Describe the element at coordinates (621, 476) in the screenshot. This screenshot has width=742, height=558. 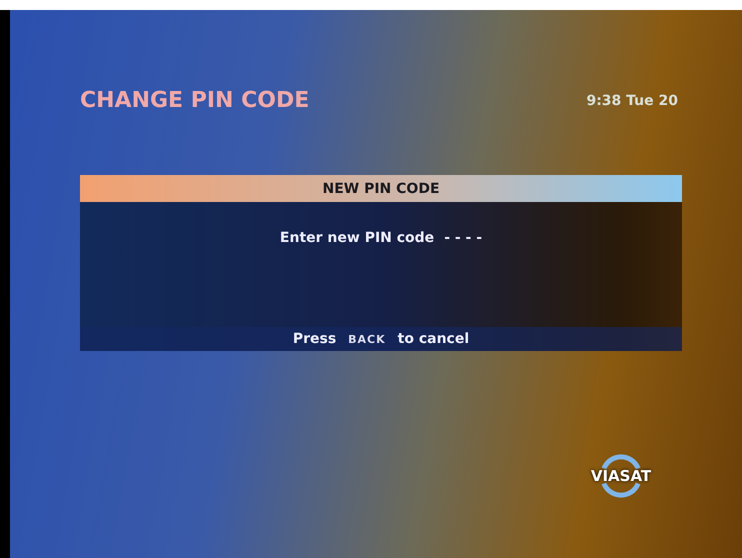
I see `brand-logo: VIASAT` at that location.